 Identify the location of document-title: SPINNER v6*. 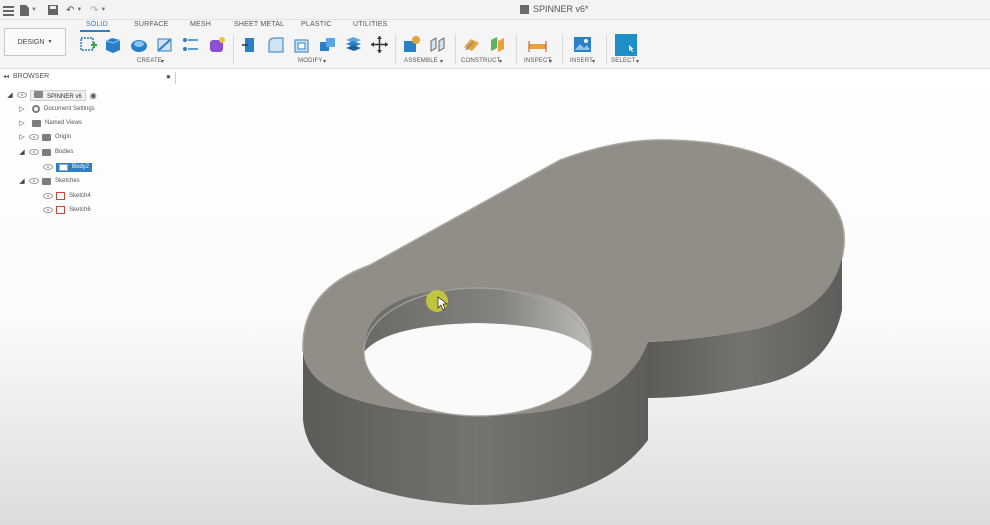
(554, 9).